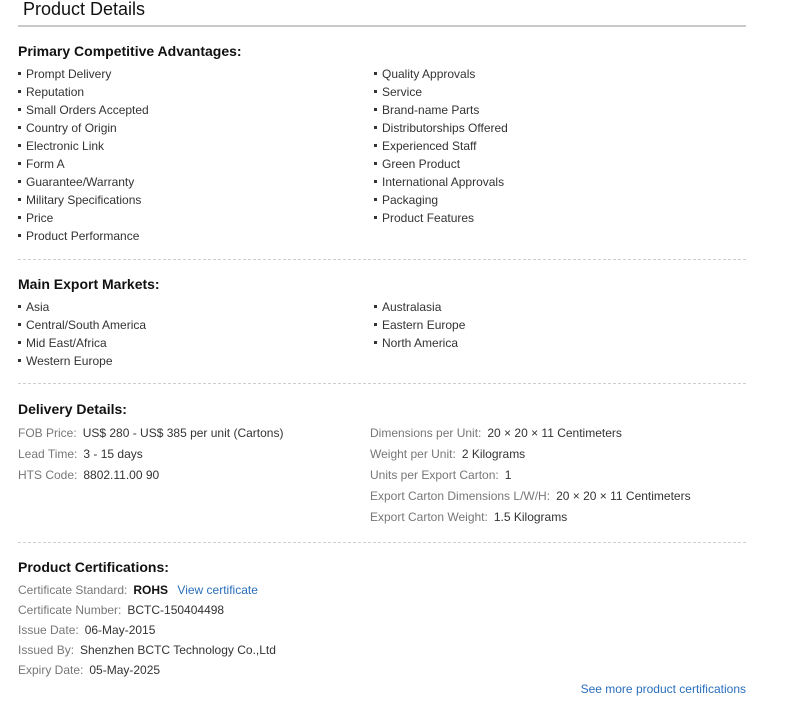  Describe the element at coordinates (426, 433) in the screenshot. I see `dimensions-label: Dimensions per Unit:` at that location.